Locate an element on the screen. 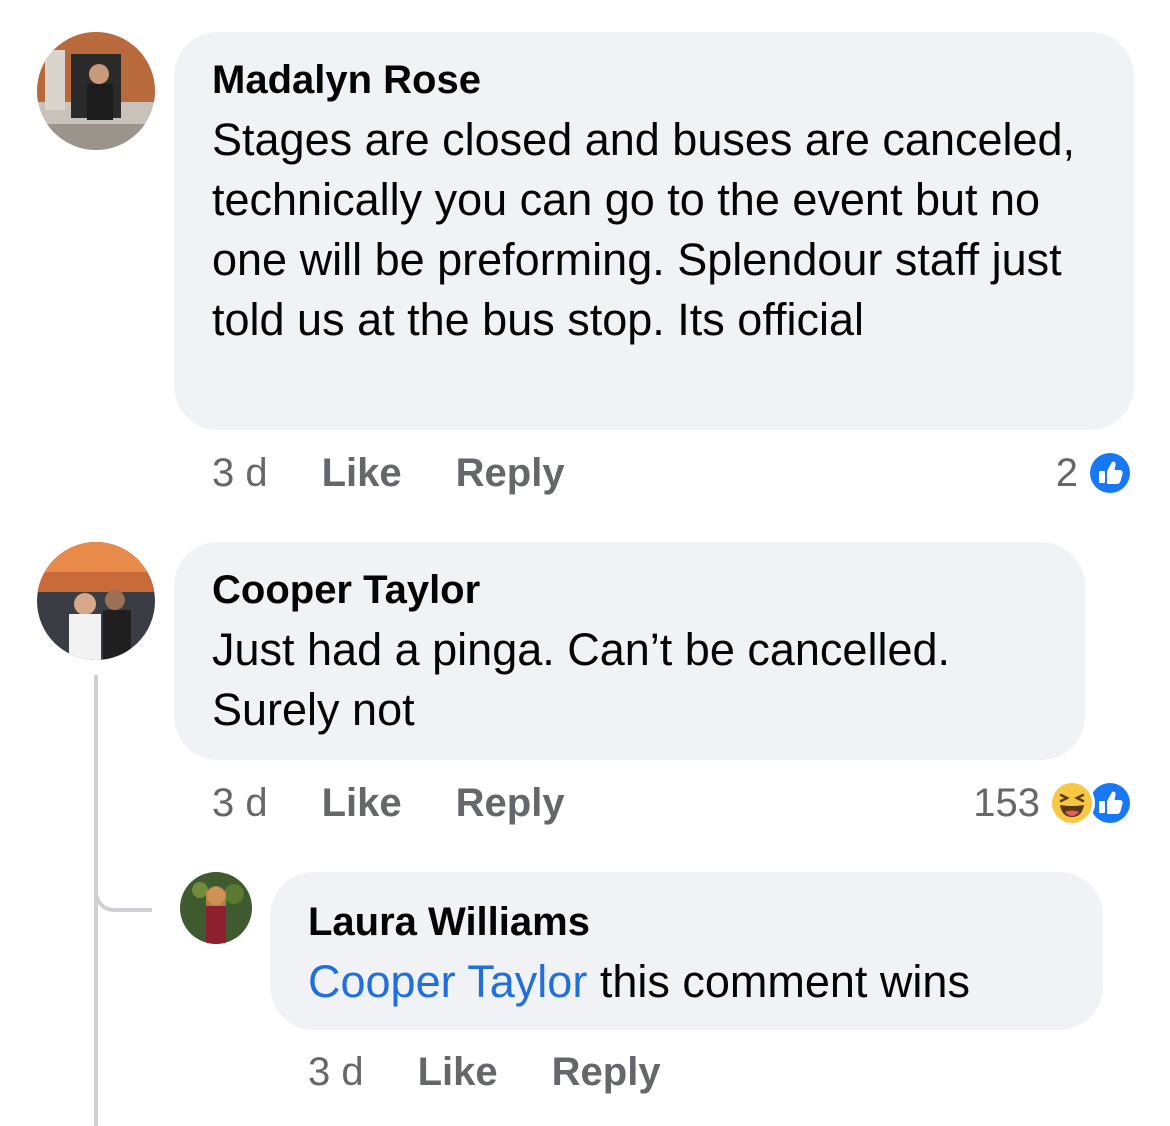  avatar-madalyn-rose is located at coordinates (96, 91).